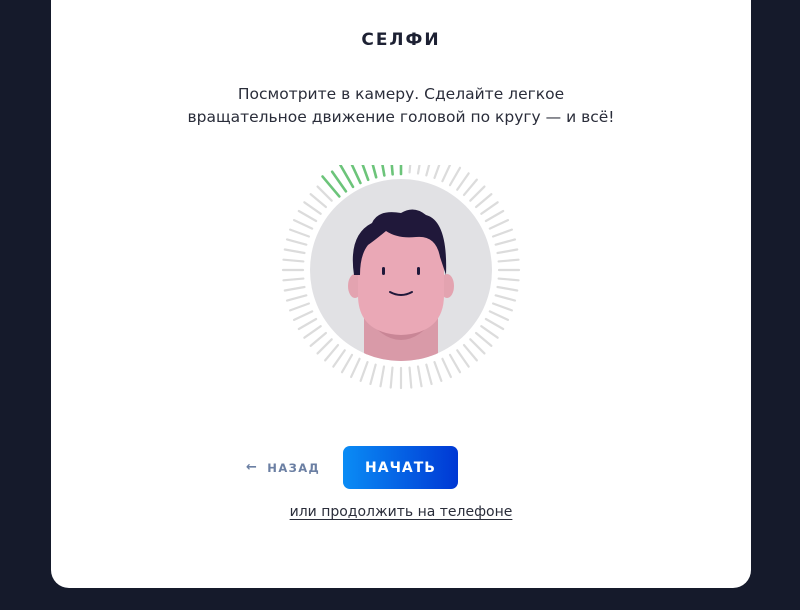 The image size is (800, 610). I want to click on back-button: ← НАЗАД, so click(283, 467).